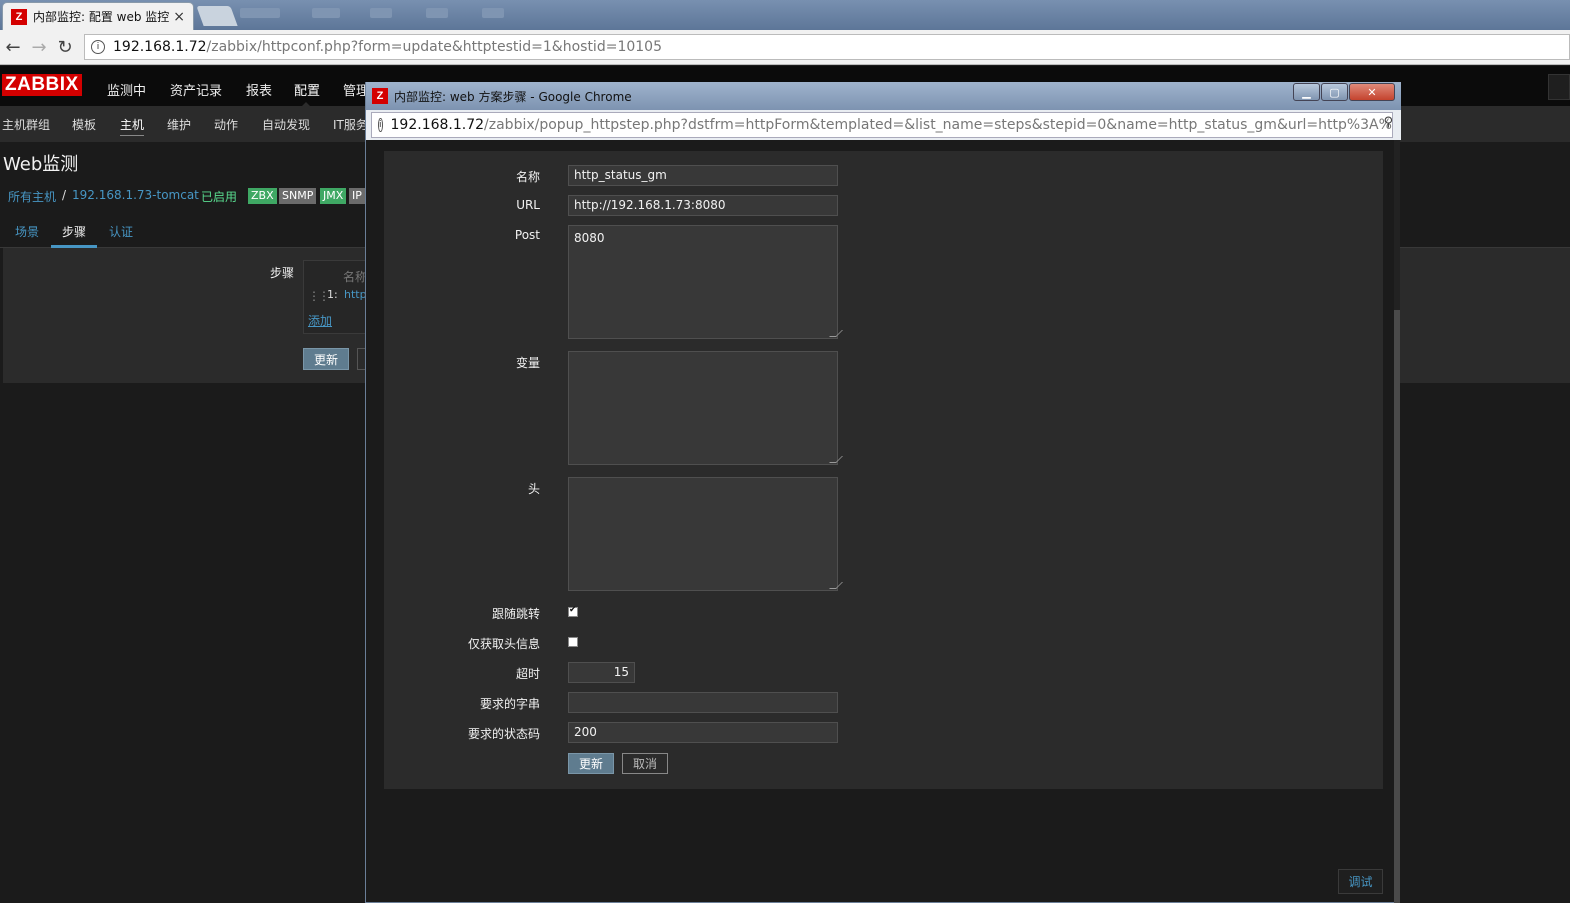  Describe the element at coordinates (262, 196) in the screenshot. I see `badge-zbx: ZBX` at that location.